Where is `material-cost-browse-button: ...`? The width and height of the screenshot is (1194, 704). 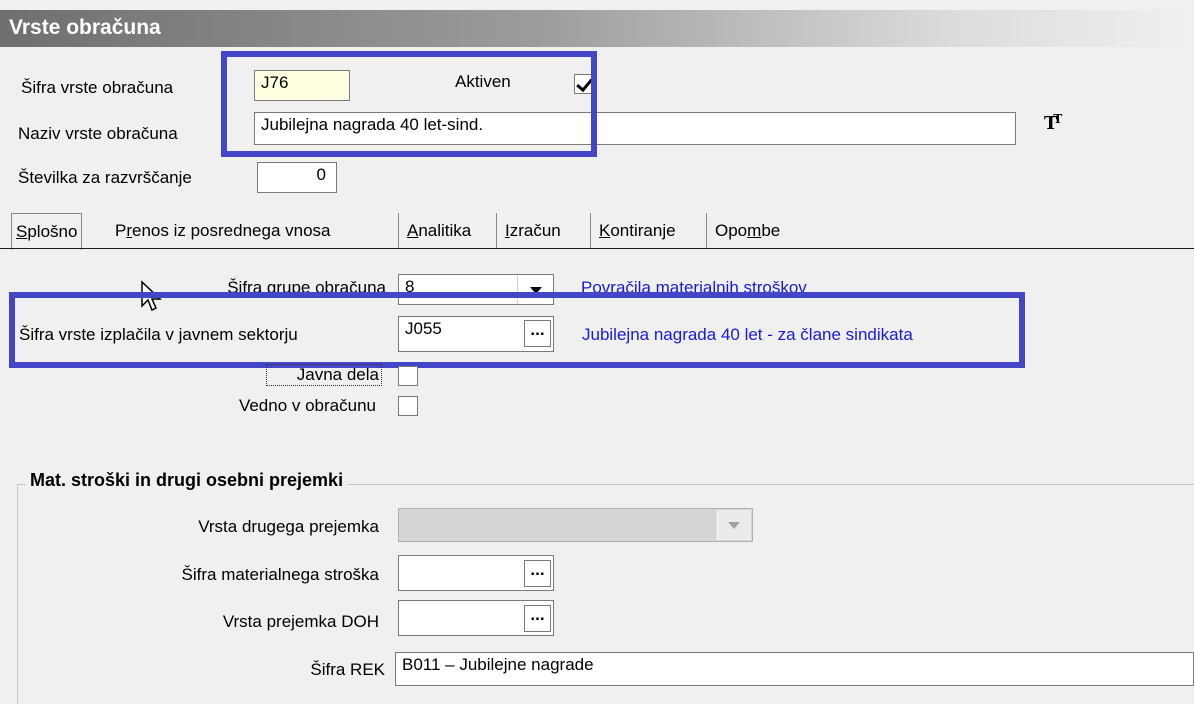 material-cost-browse-button: ... is located at coordinates (537, 573).